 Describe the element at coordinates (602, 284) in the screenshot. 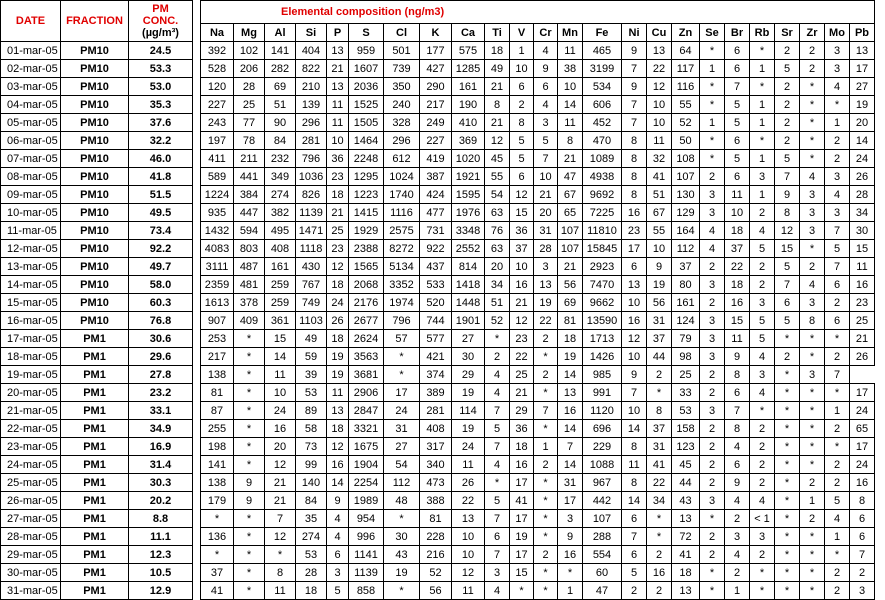

I see `value-cell-fe: 7470` at that location.